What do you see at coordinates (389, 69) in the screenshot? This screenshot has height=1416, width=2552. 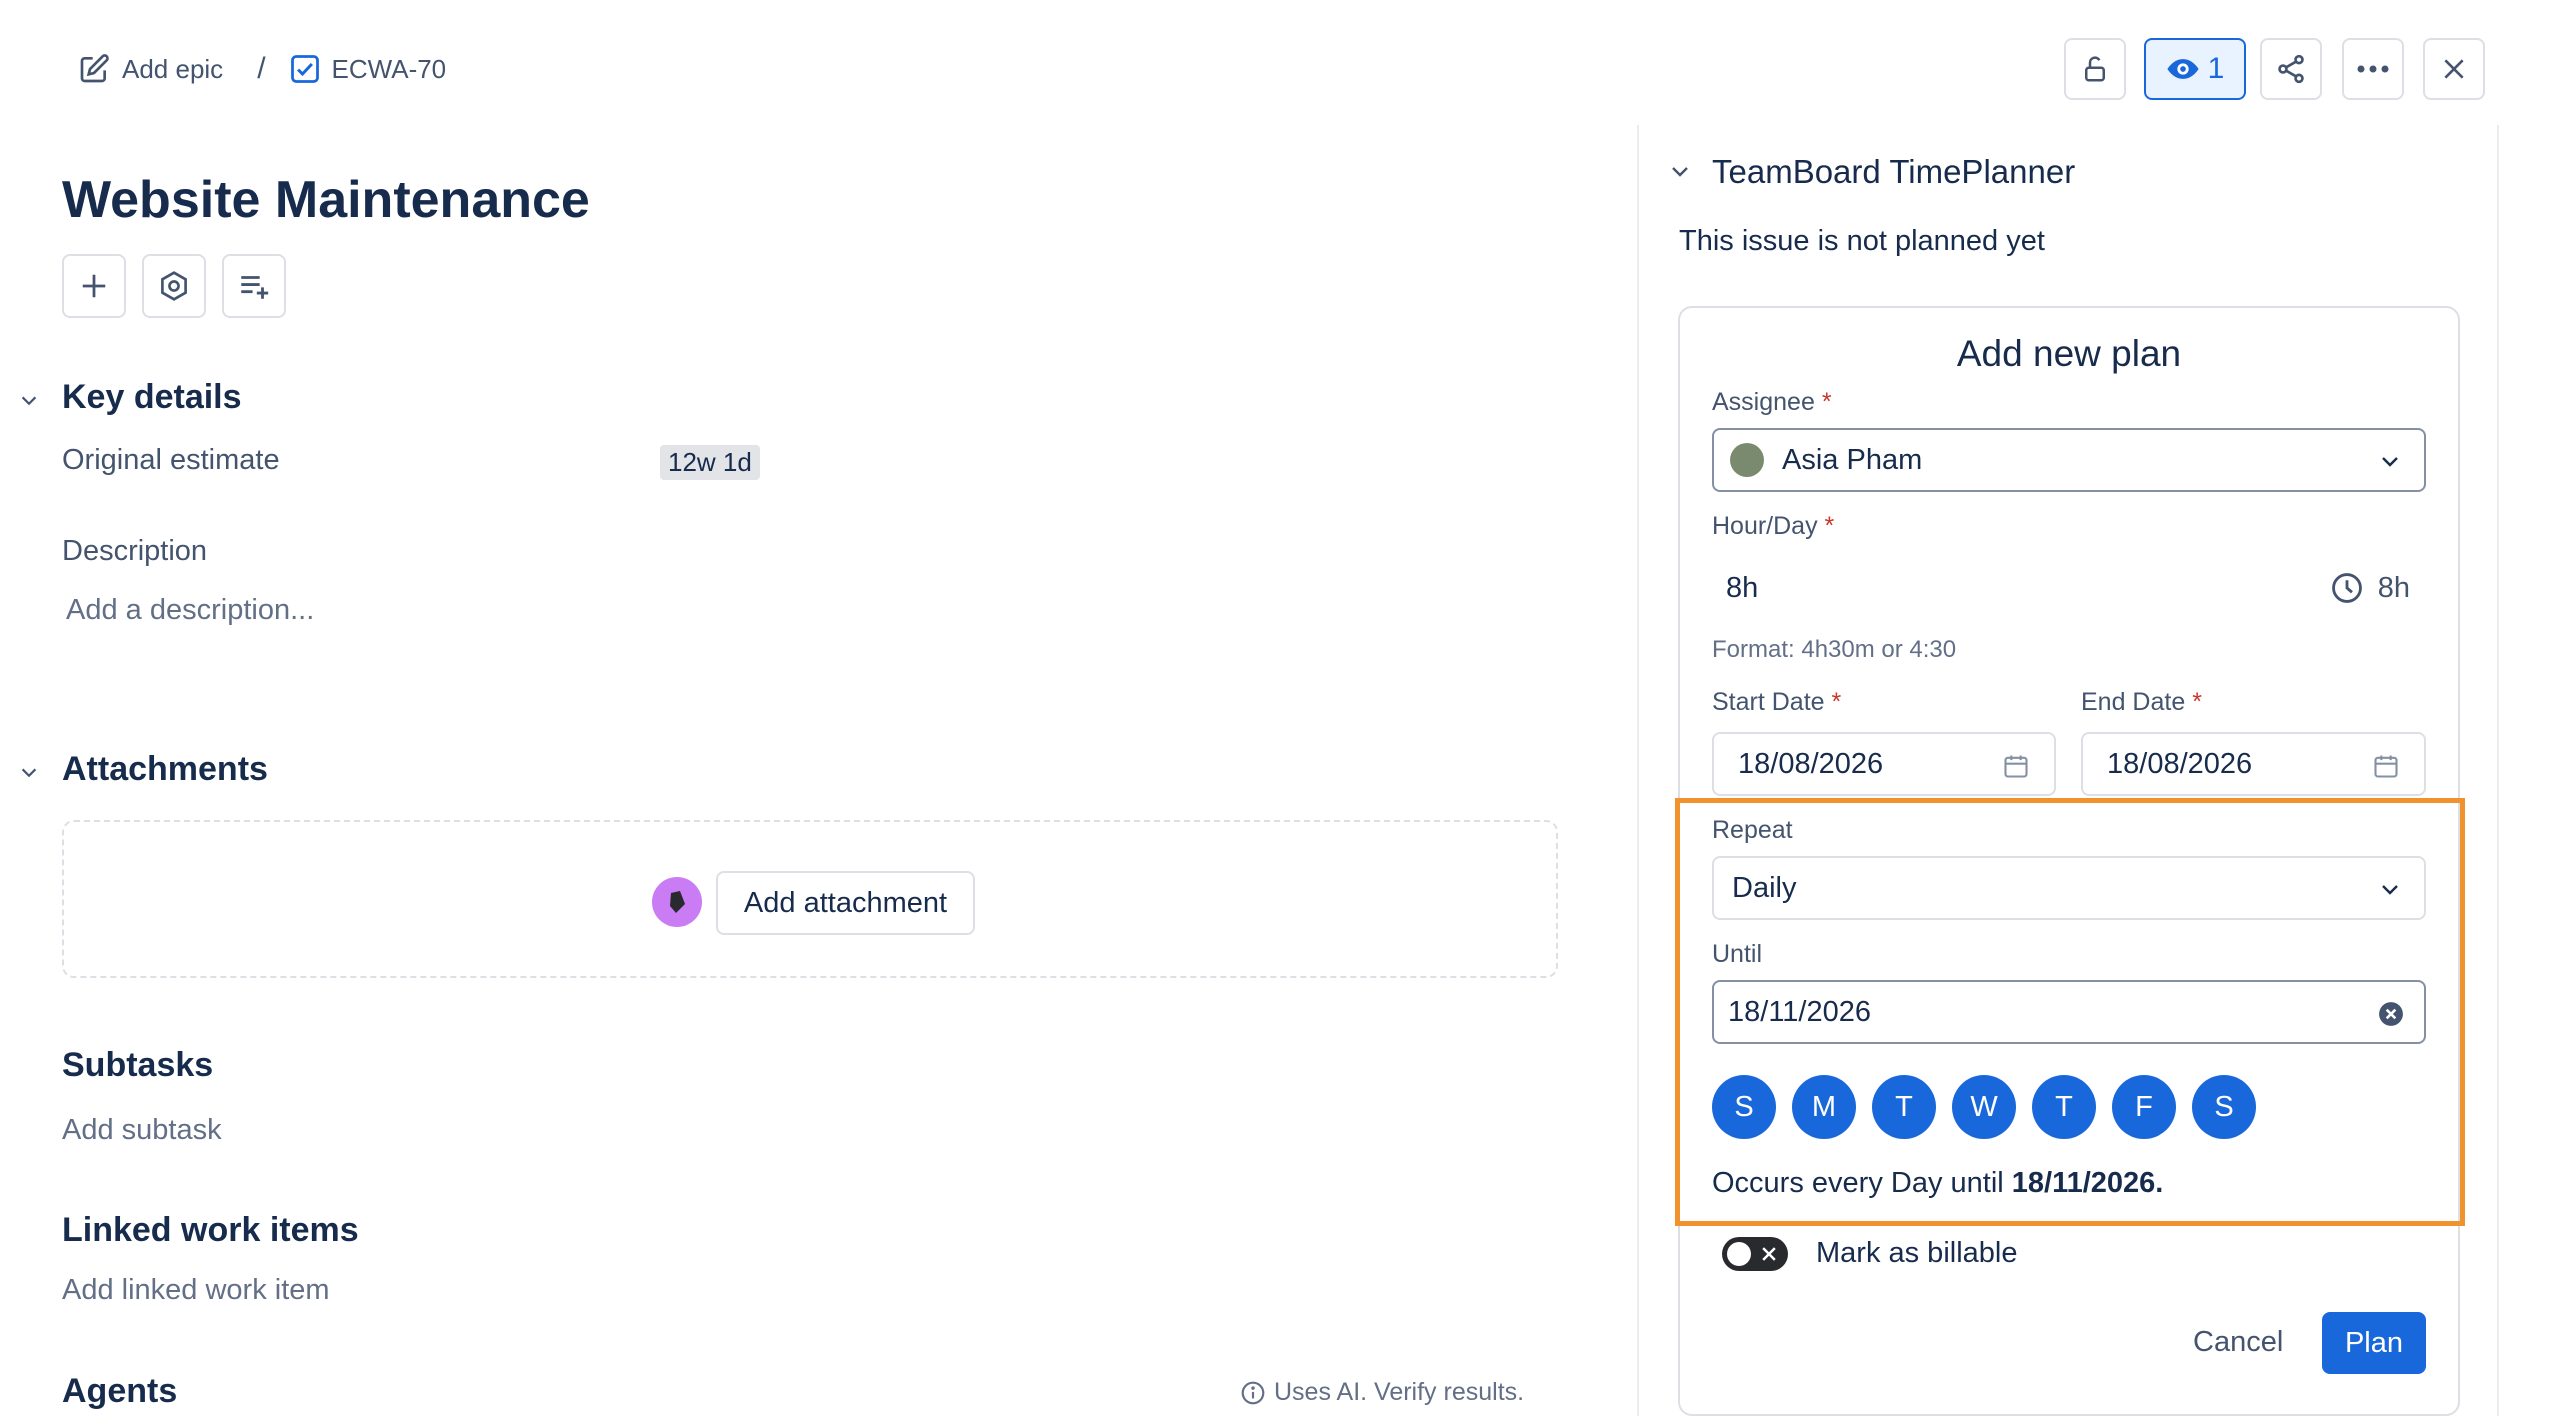 I see `issue-key-link: ECWA-70` at bounding box center [389, 69].